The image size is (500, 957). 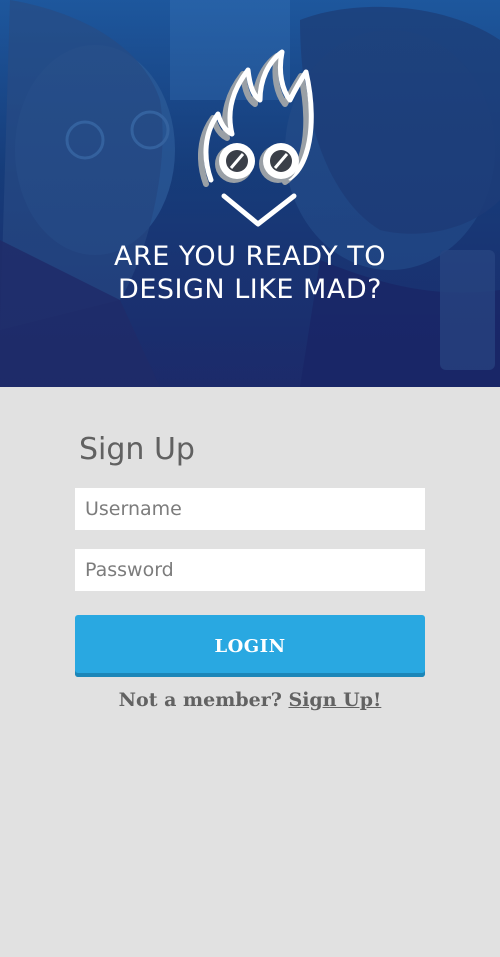 What do you see at coordinates (137, 449) in the screenshot?
I see `form-title: Sign Up` at bounding box center [137, 449].